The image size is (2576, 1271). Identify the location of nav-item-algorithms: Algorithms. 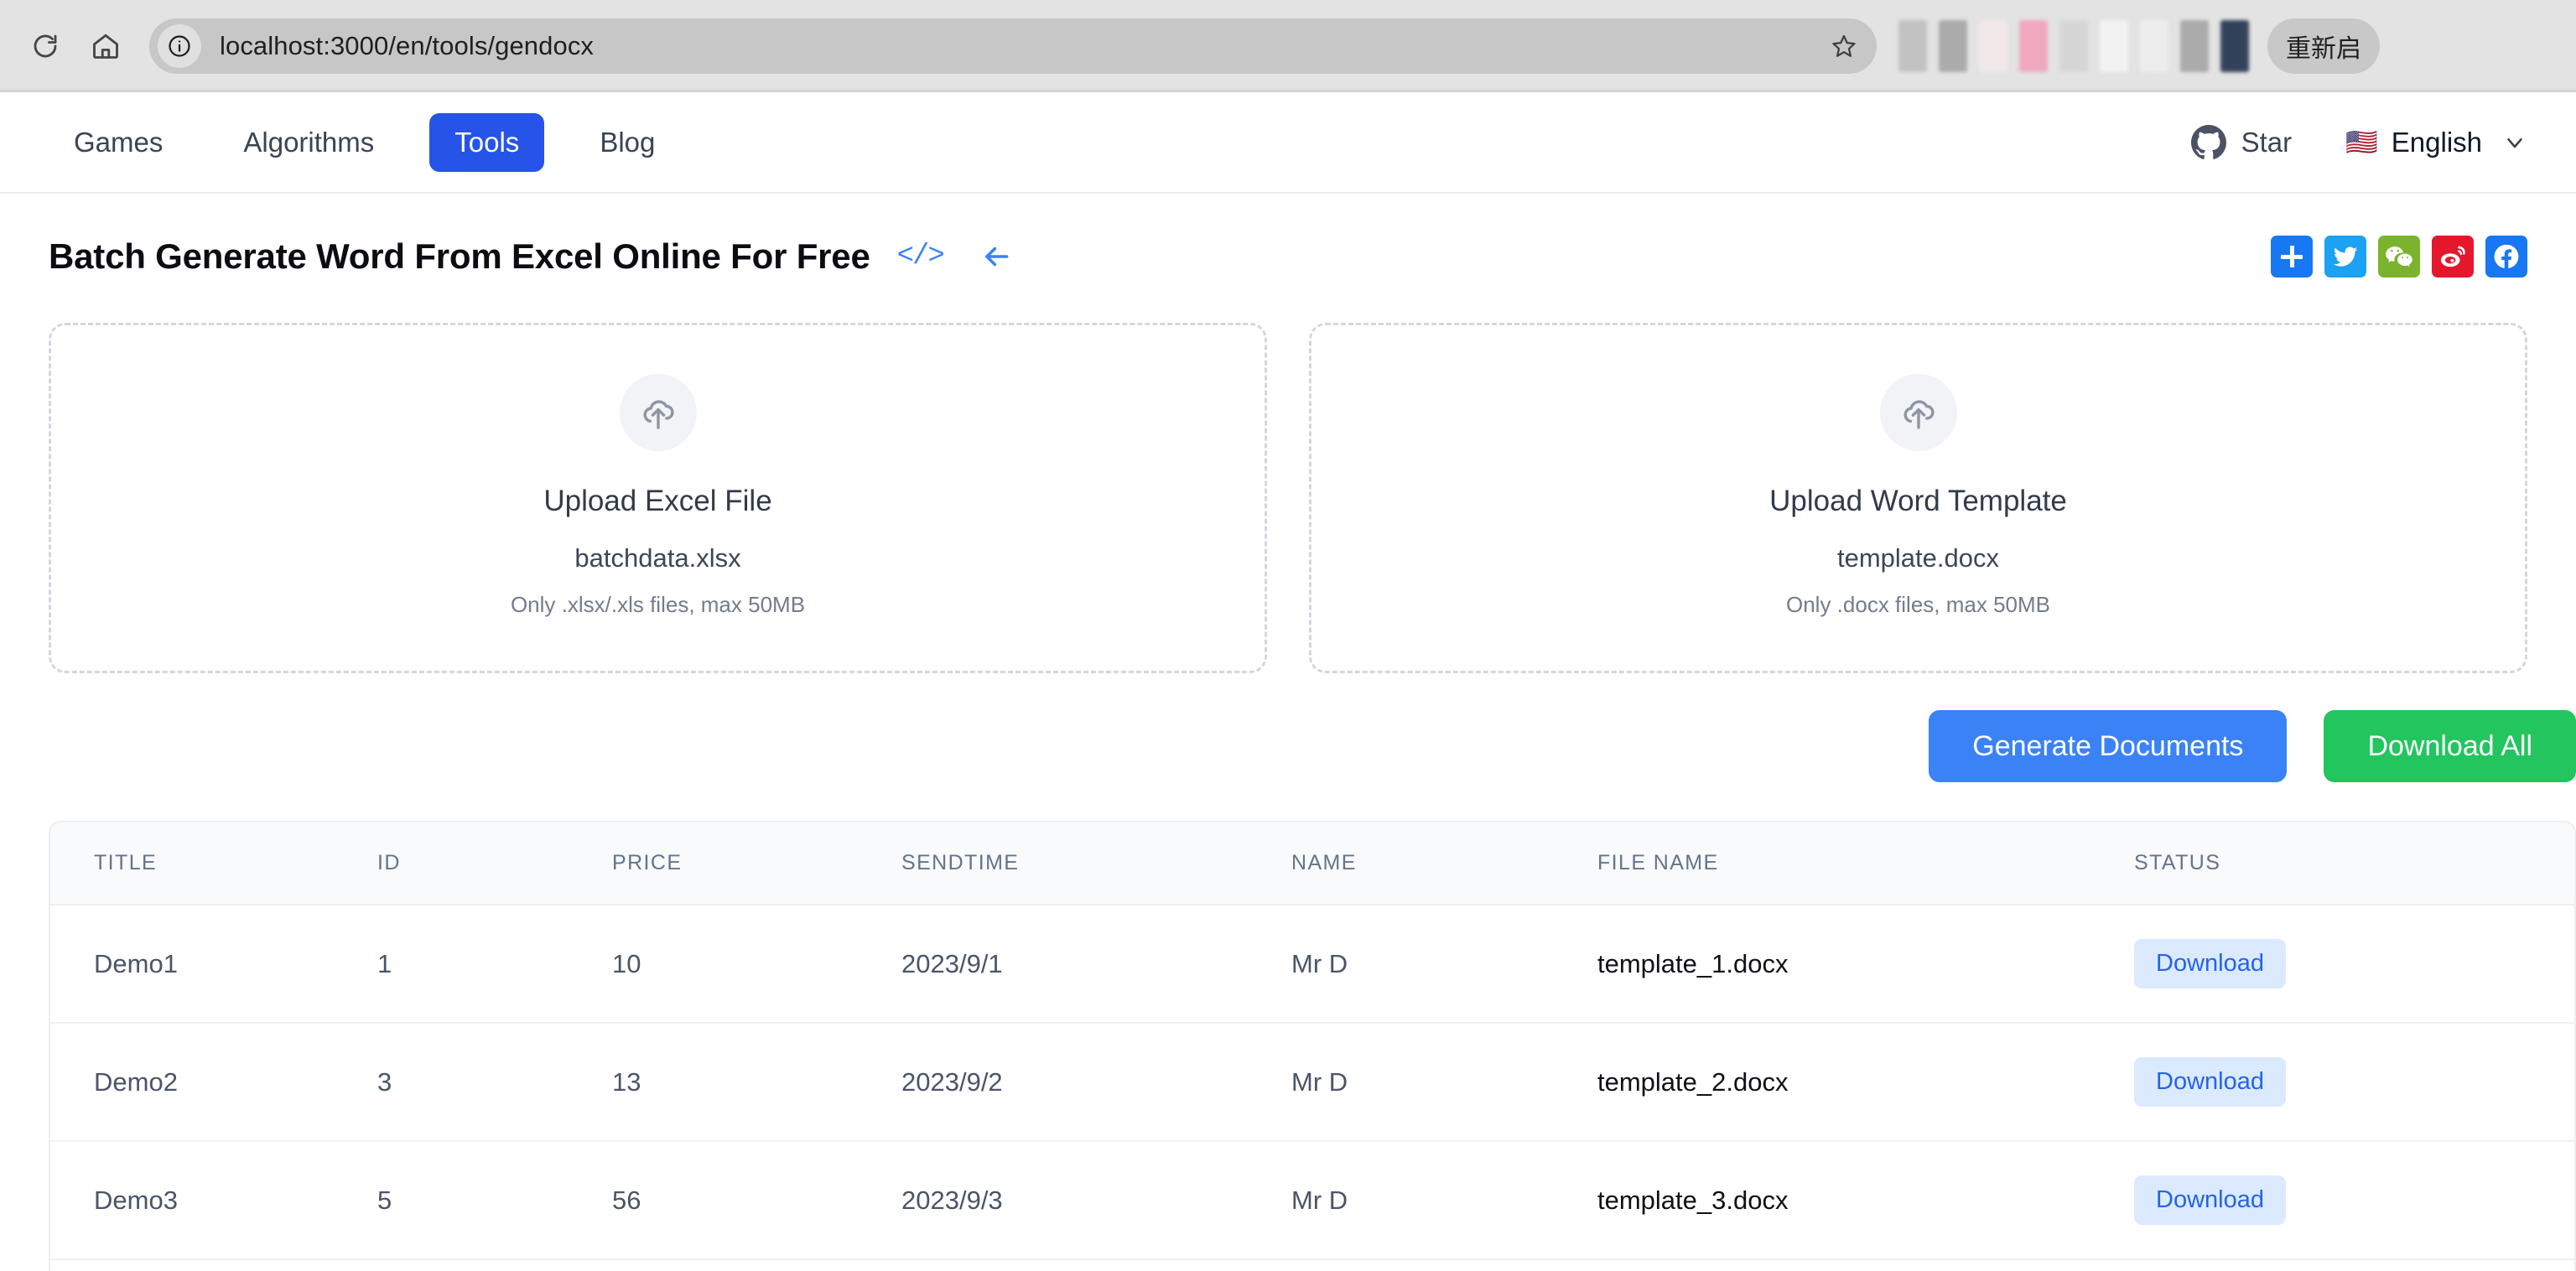
(308, 142).